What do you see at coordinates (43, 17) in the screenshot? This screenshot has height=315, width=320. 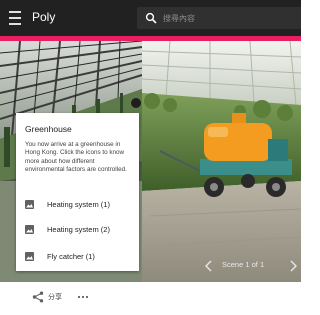 I see `app-title: Poly` at bounding box center [43, 17].